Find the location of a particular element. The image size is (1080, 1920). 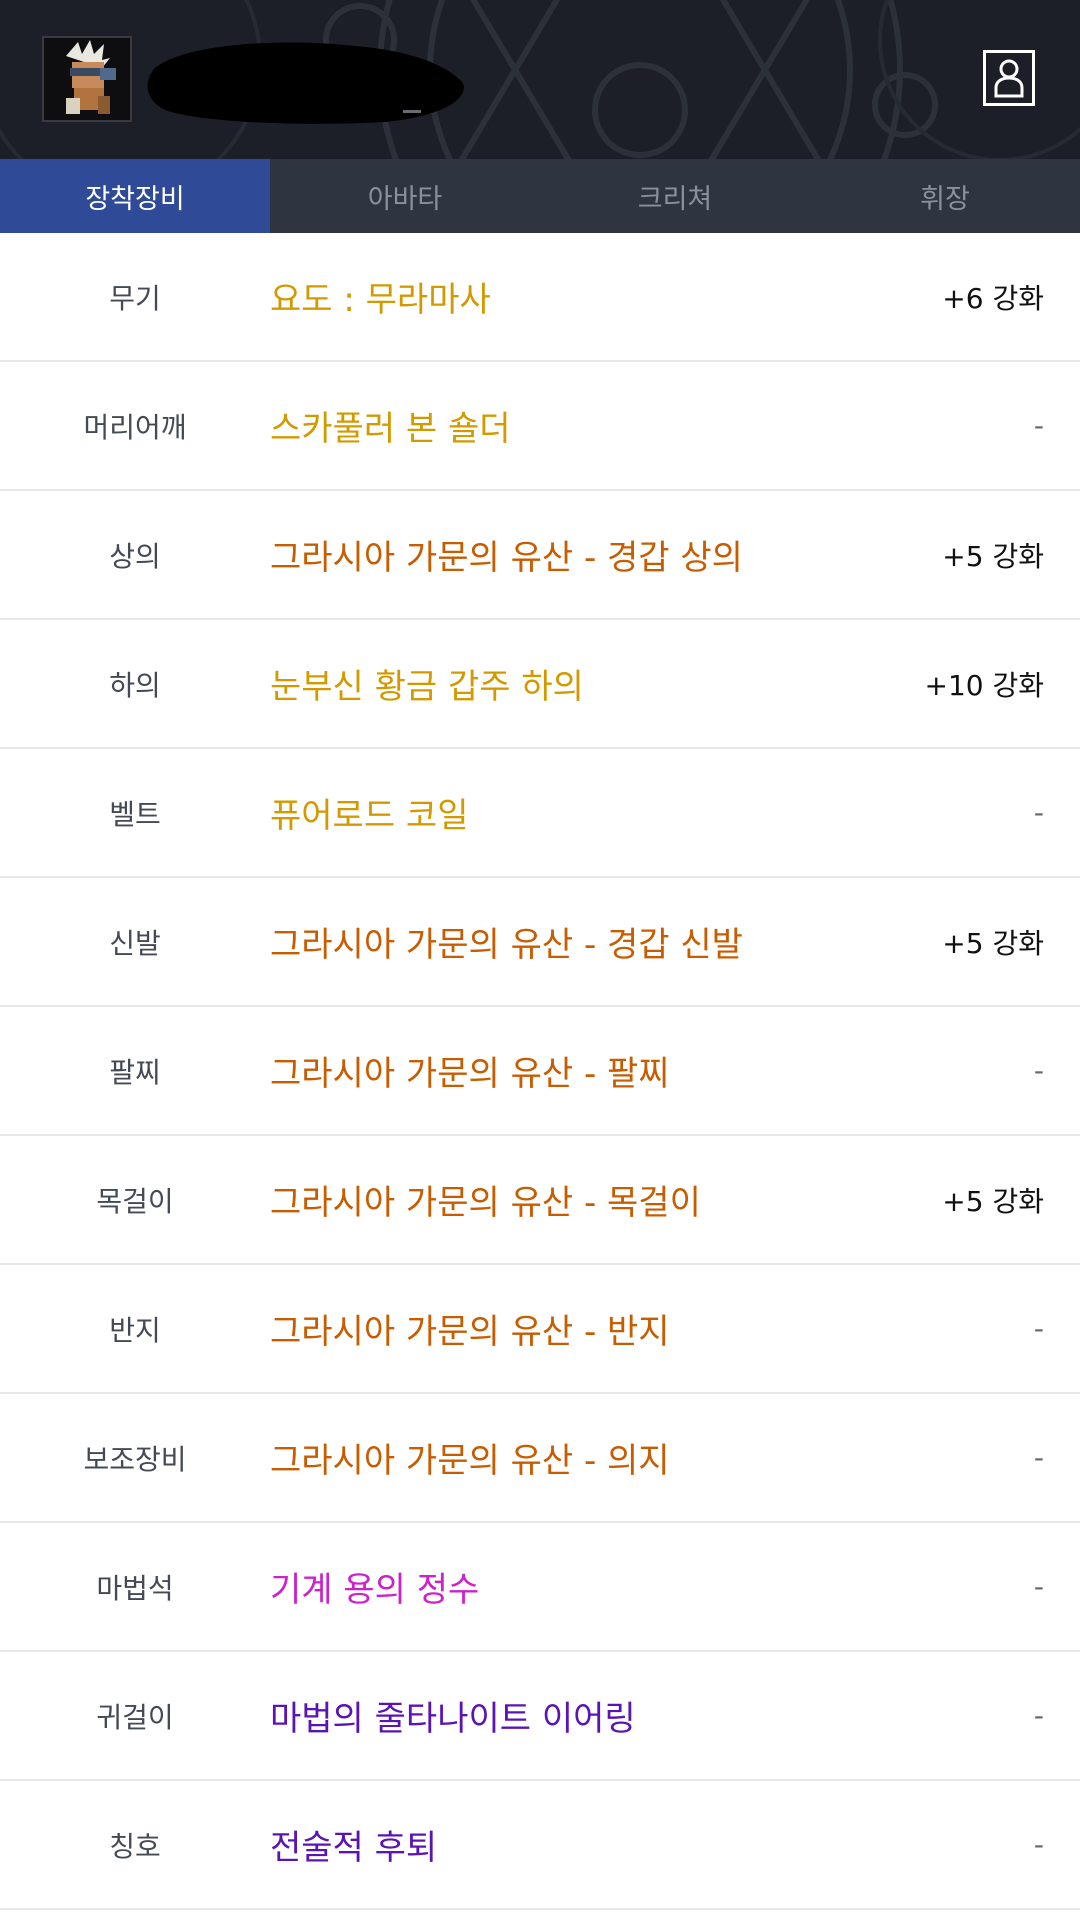

equipment-item-name: 퓨어로드 코일 is located at coordinates (369, 812).